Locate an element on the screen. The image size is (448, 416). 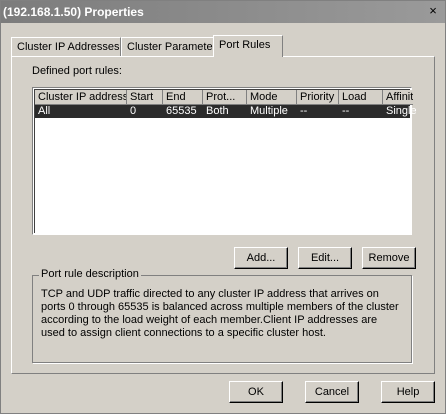
cancel-button: Cancel is located at coordinates (332, 392).